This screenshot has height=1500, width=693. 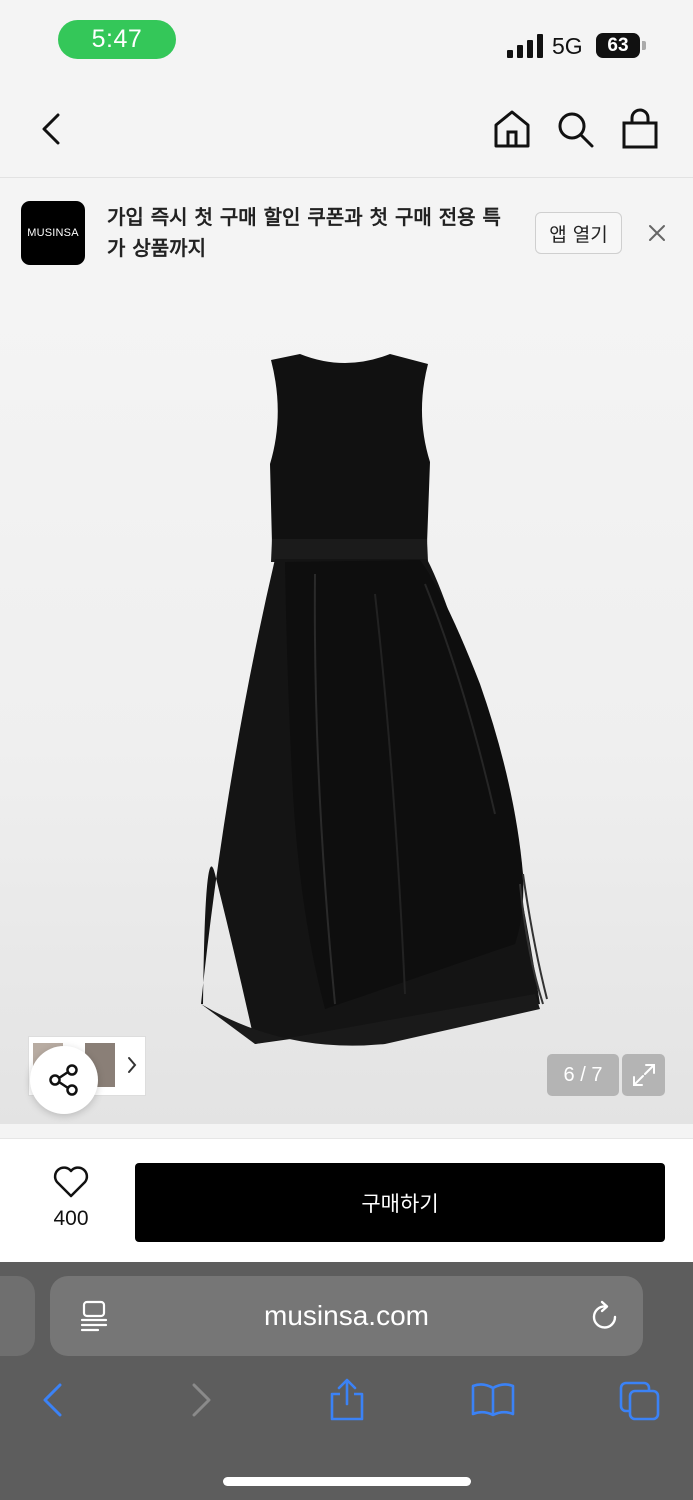 What do you see at coordinates (578, 233) in the screenshot?
I see `open-app-button: 앱 열기` at bounding box center [578, 233].